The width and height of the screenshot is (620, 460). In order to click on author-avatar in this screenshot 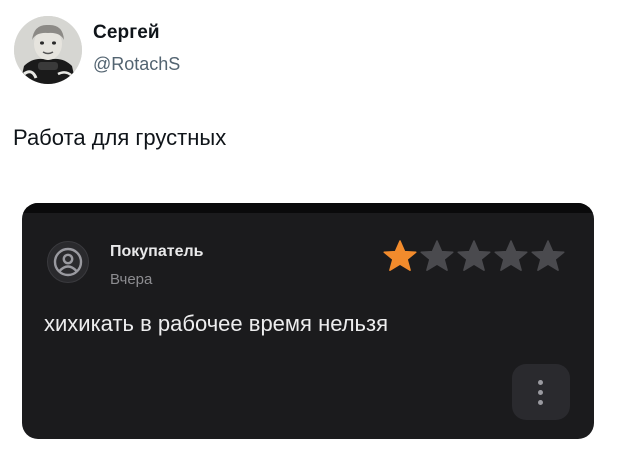, I will do `click(48, 50)`.